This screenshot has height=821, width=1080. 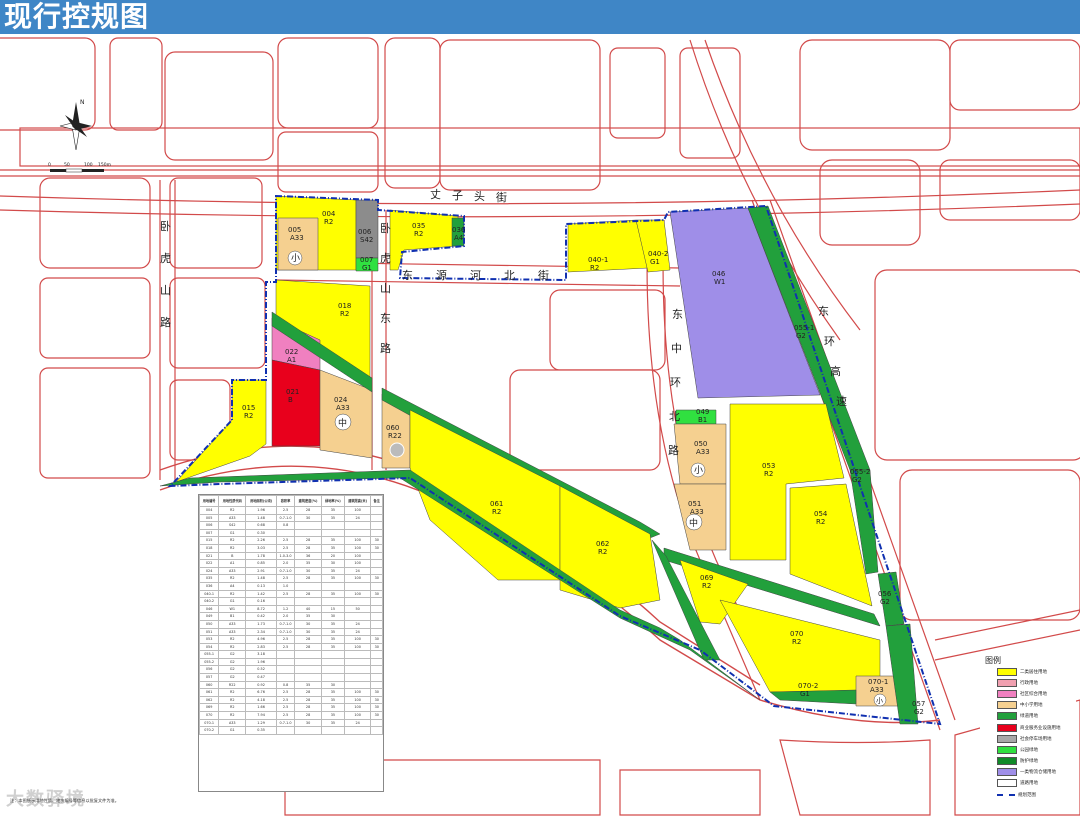 I want to click on table-cell: 2.26, so click(x=261, y=540).